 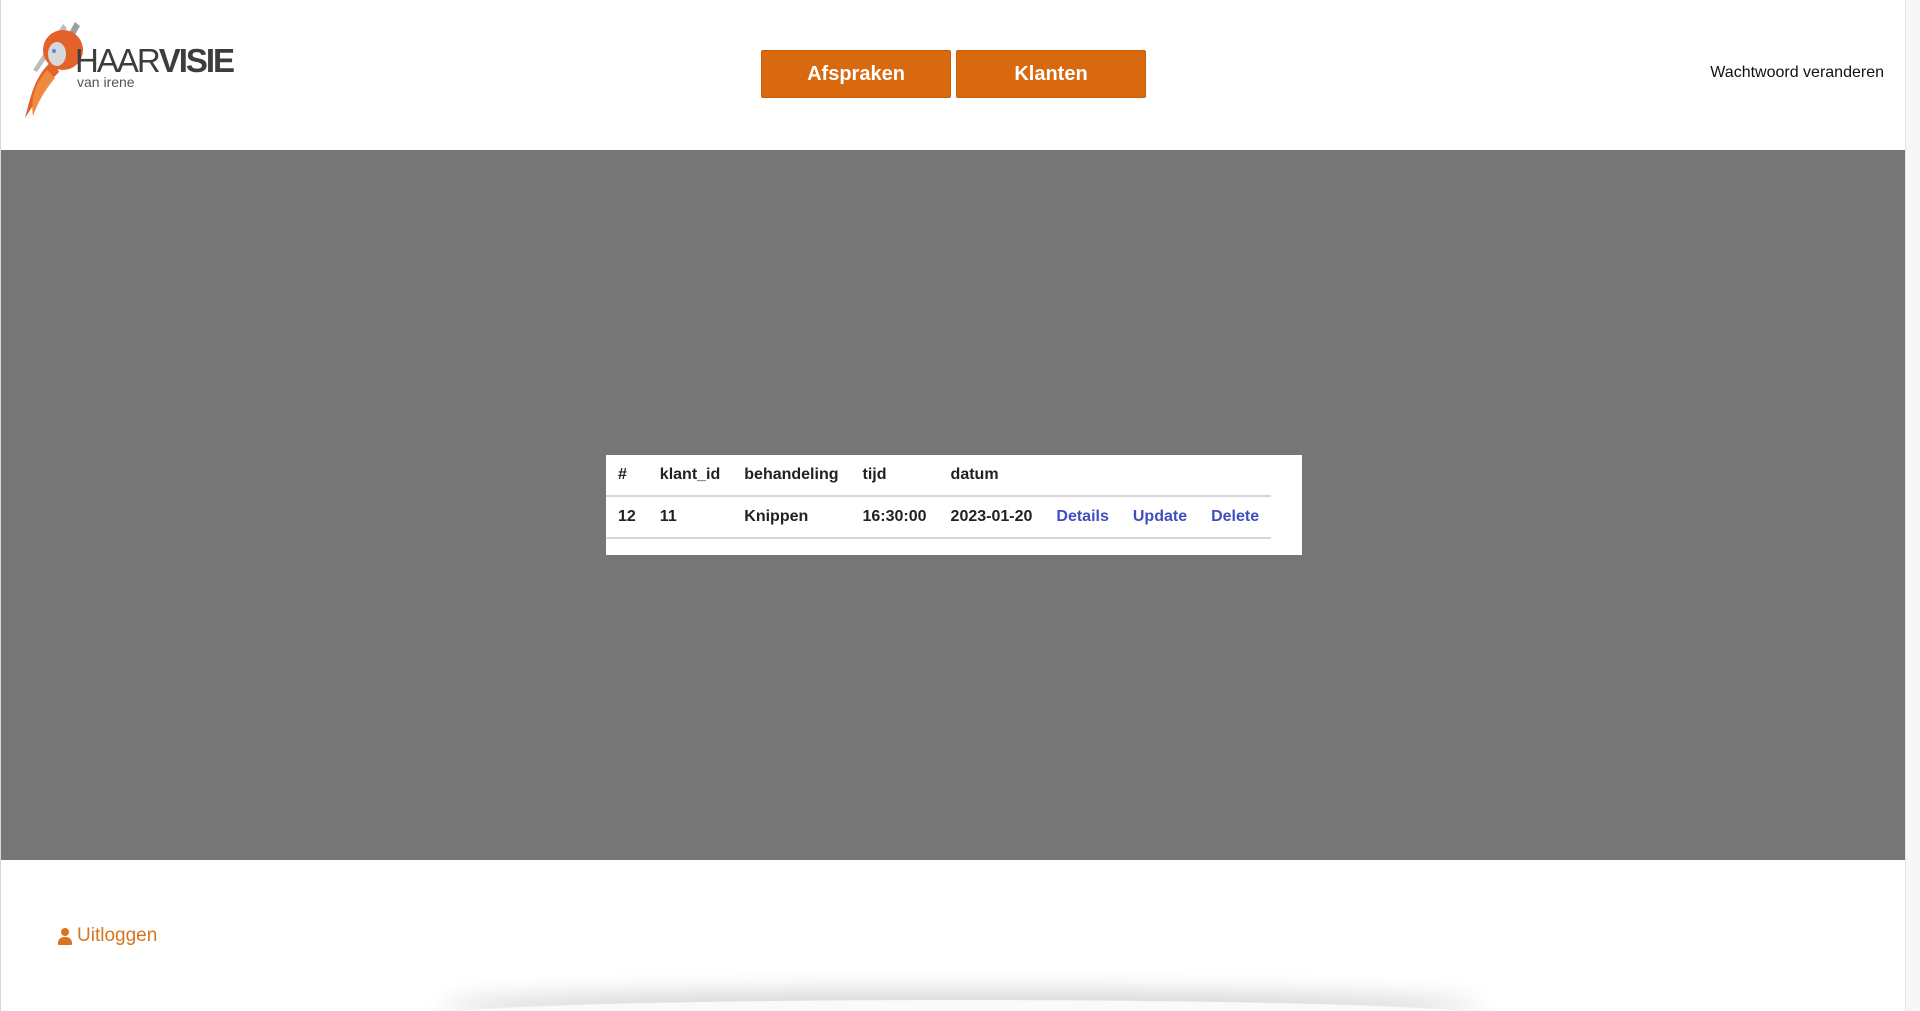 I want to click on cell-klant-id: 11, so click(x=690, y=517).